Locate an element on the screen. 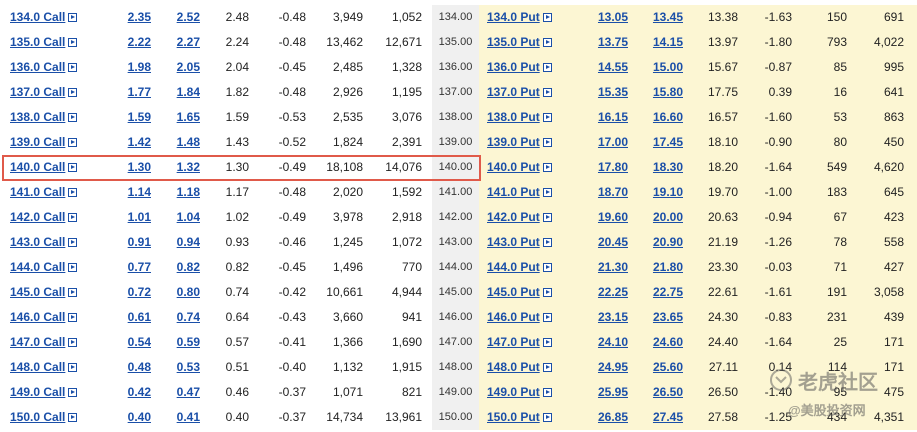 Image resolution: width=917 pixels, height=432 pixels. put-bid-link: 18.70 is located at coordinates (609, 192).